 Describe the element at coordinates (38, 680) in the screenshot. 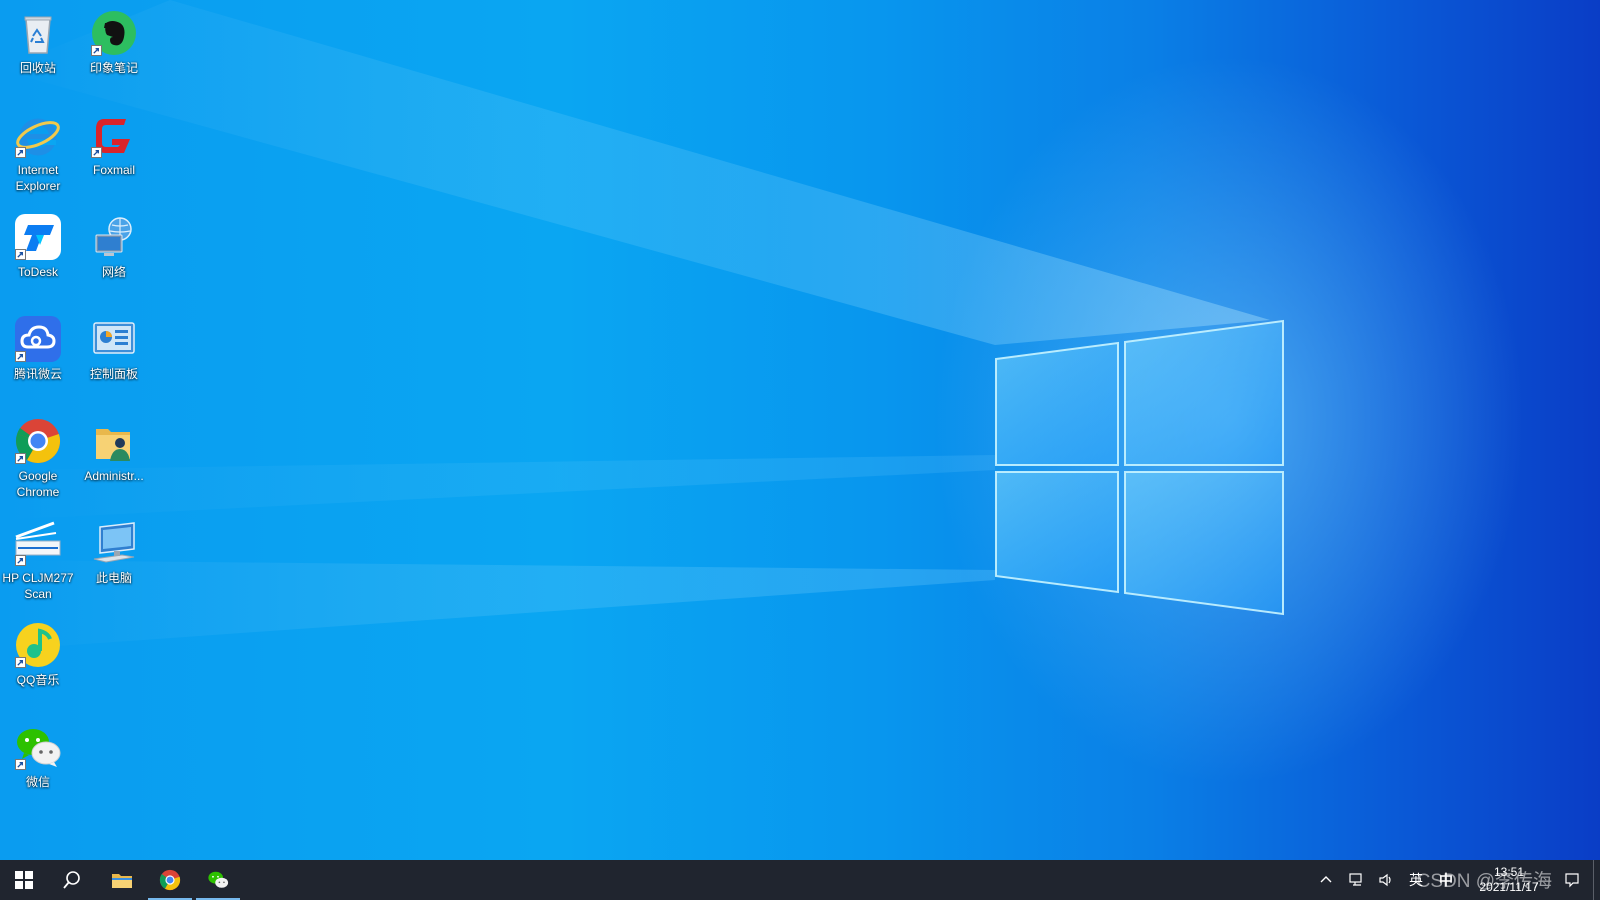

I see `desktop-icon-label: QQ音乐` at that location.